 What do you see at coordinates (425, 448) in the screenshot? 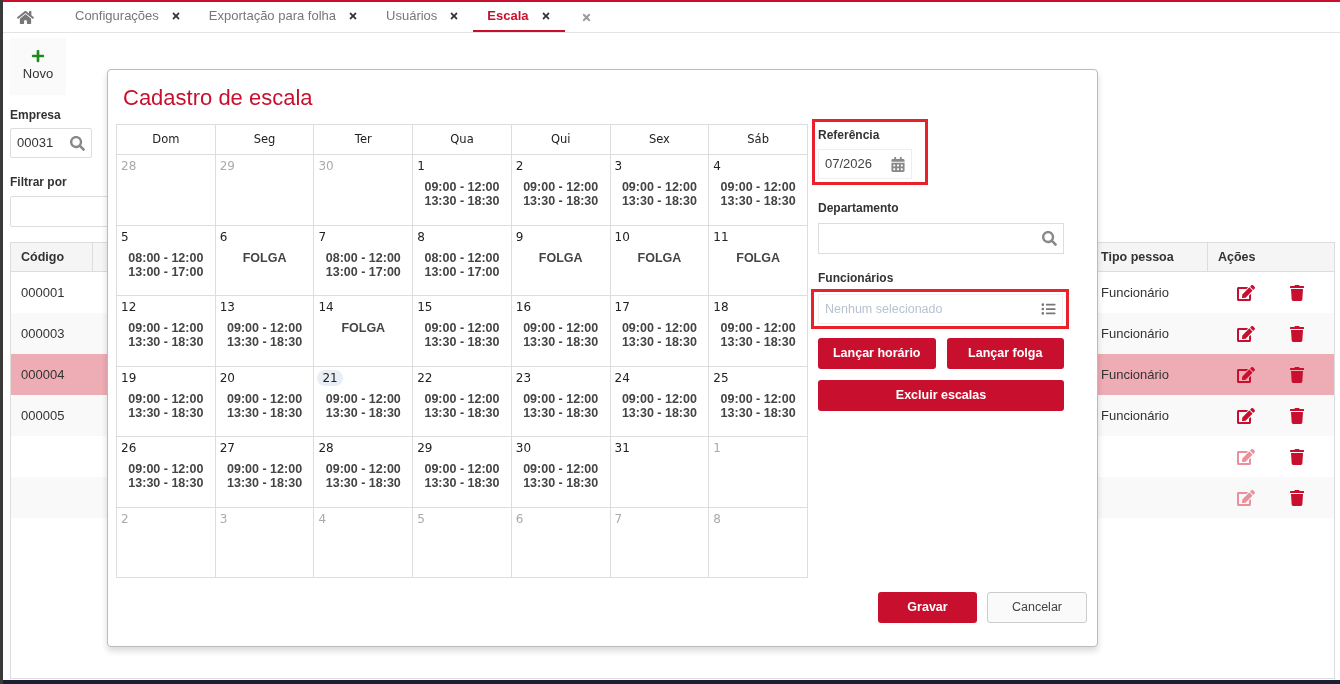
I see `day-number: 29` at bounding box center [425, 448].